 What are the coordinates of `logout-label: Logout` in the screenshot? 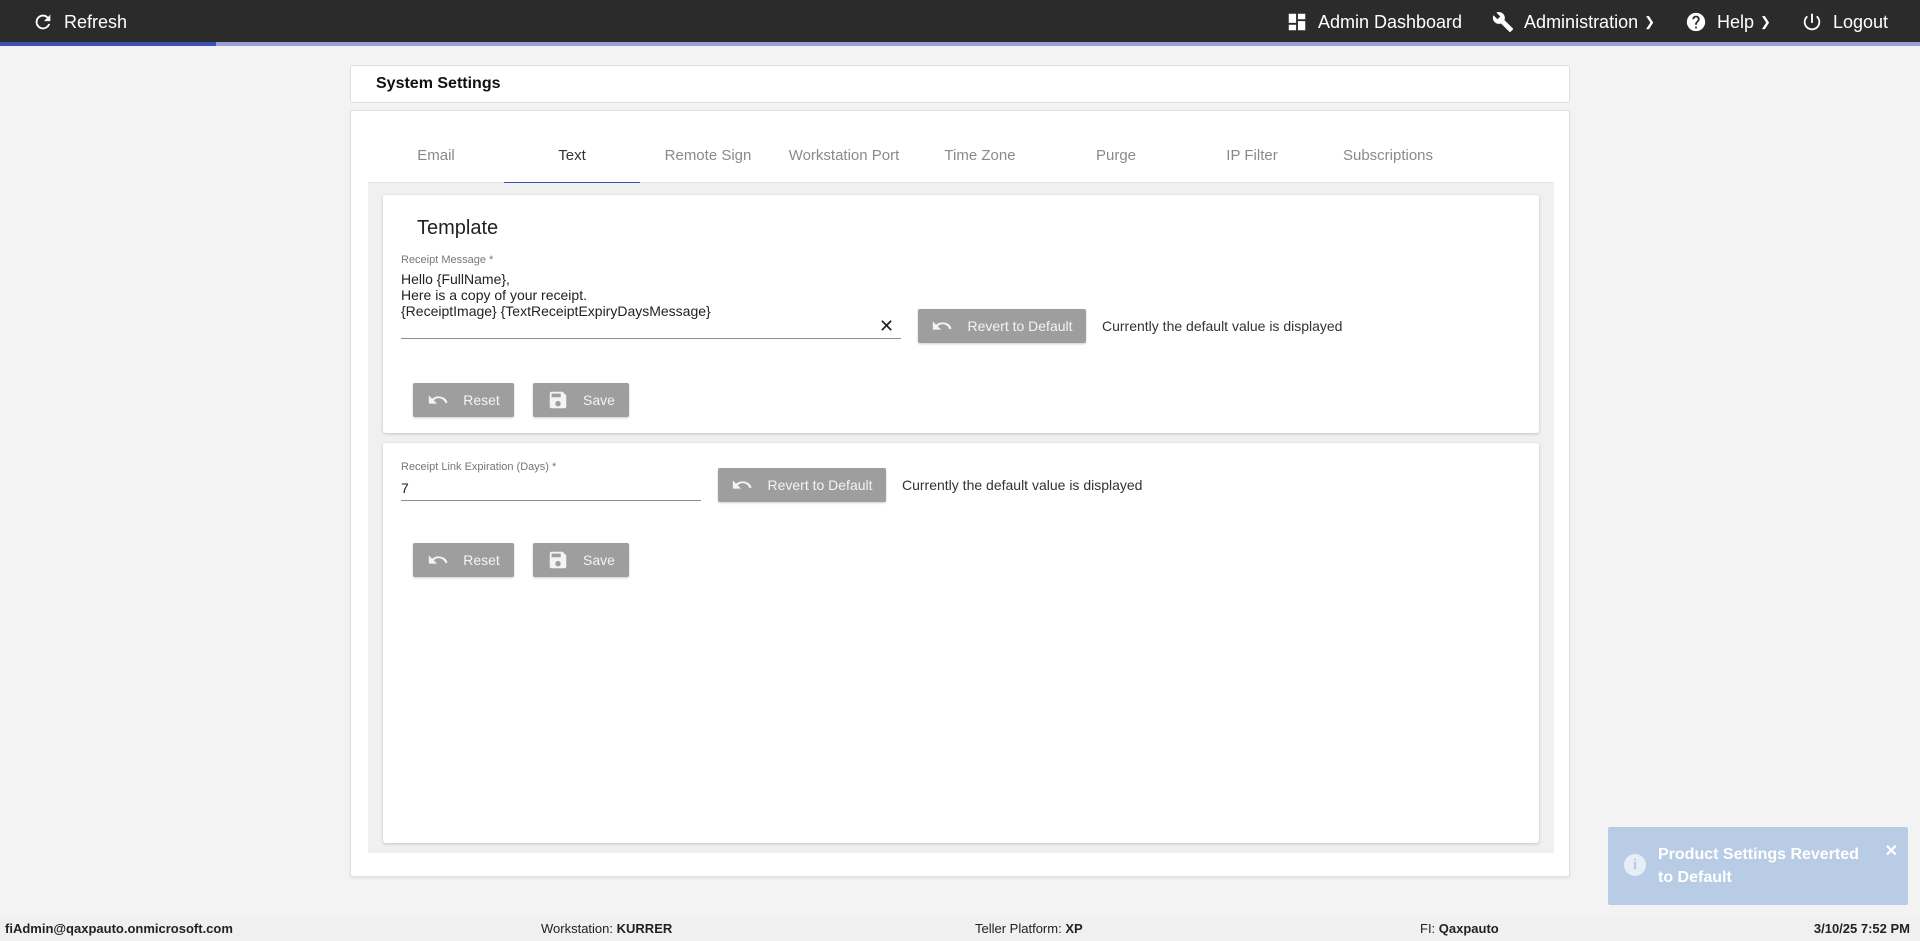 It's located at (1860, 21).